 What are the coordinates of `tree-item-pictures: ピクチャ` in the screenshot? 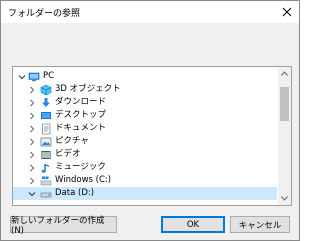 It's located at (145, 141).